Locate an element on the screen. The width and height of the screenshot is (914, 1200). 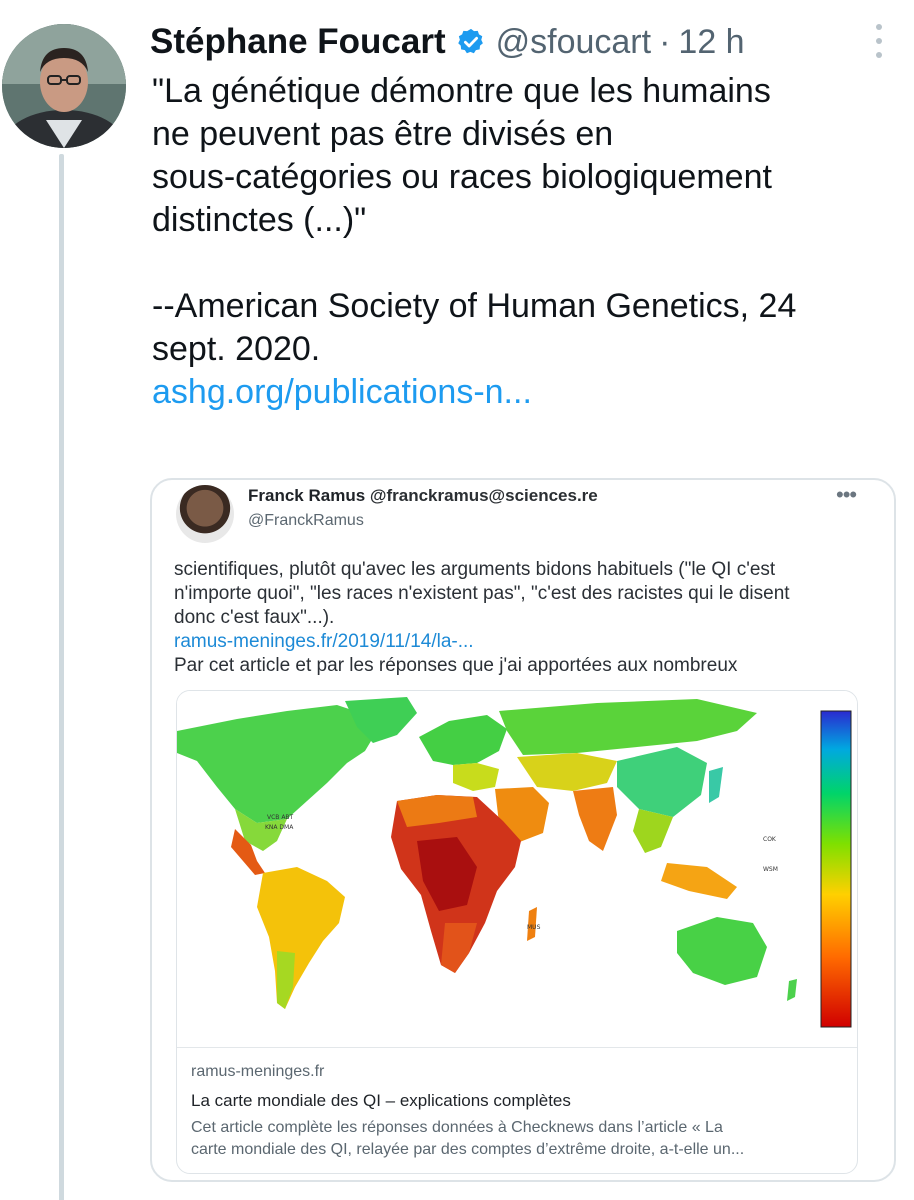
tweet-attribution-line: sept. 2020. is located at coordinates (236, 349).